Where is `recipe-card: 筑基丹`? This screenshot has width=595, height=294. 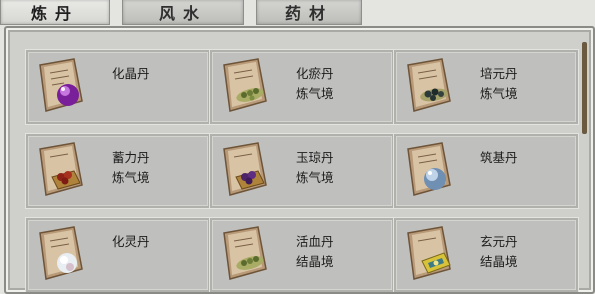
recipe-card: 筑基丹 is located at coordinates (486, 171).